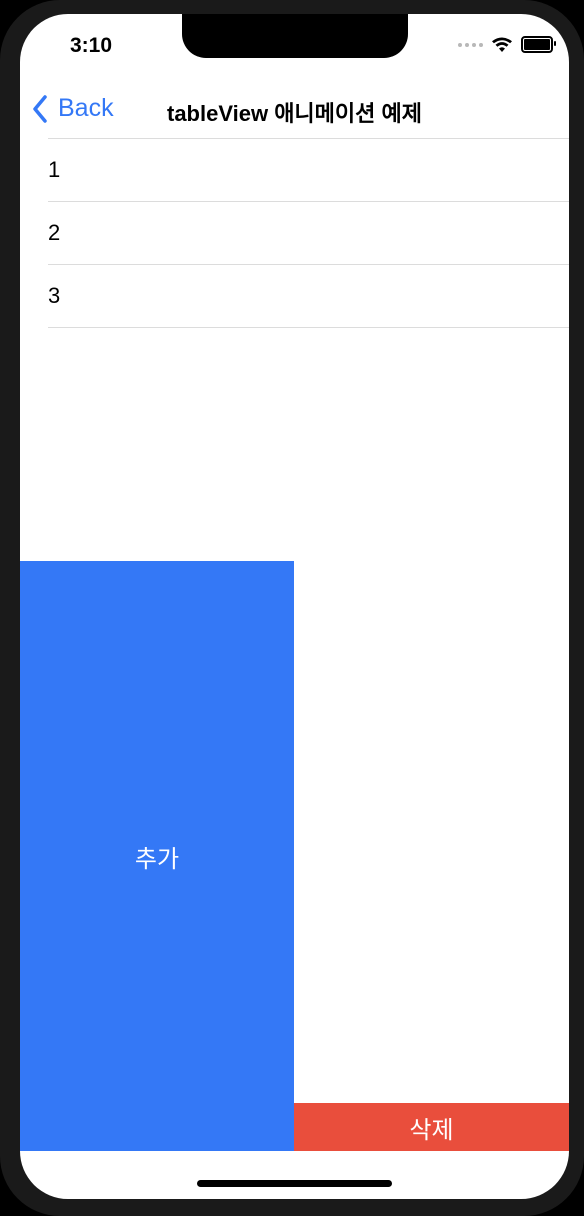 The height and width of the screenshot is (1216, 584). Describe the element at coordinates (502, 44) in the screenshot. I see `wifi-icon` at that location.